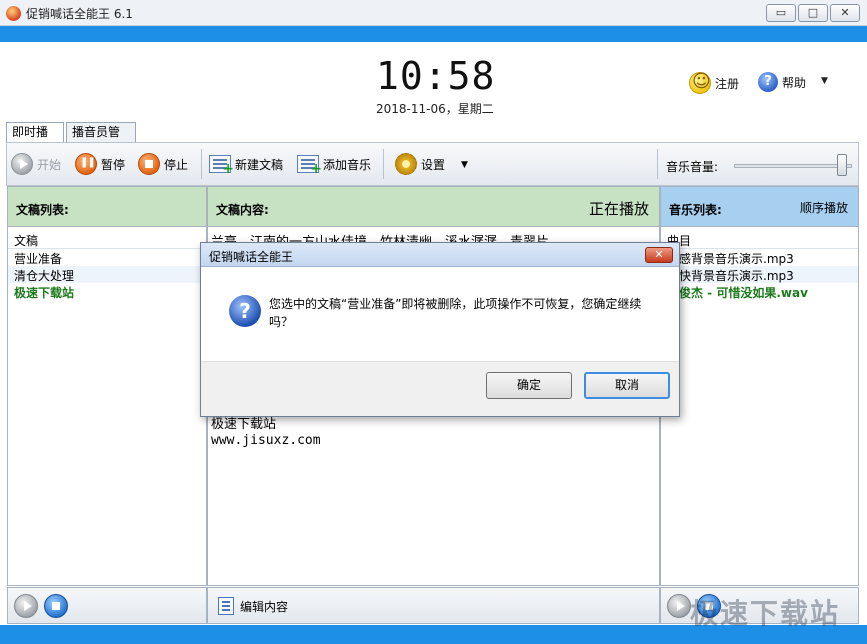  I want to click on register-link: 注册, so click(714, 82).